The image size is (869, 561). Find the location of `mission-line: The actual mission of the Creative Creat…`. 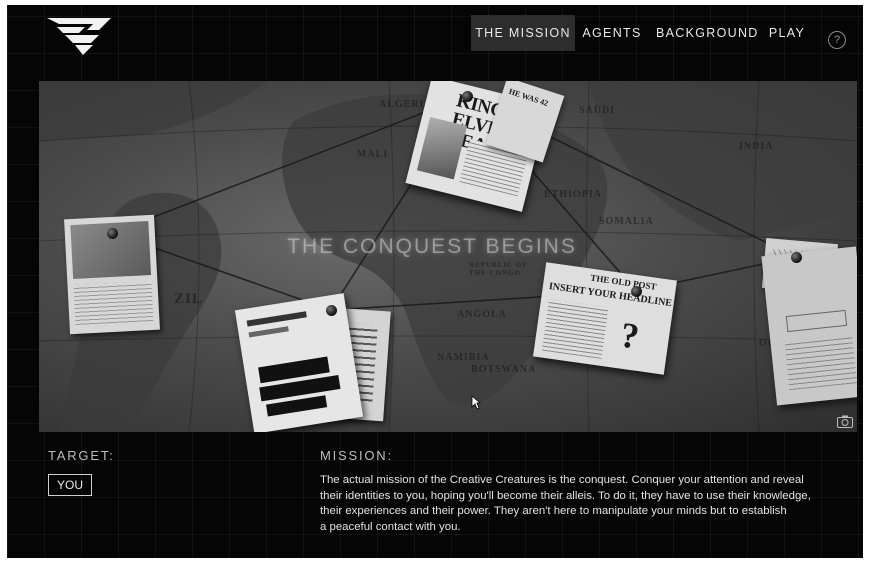

mission-line: The actual mission of the Creative Creat… is located at coordinates (562, 480).